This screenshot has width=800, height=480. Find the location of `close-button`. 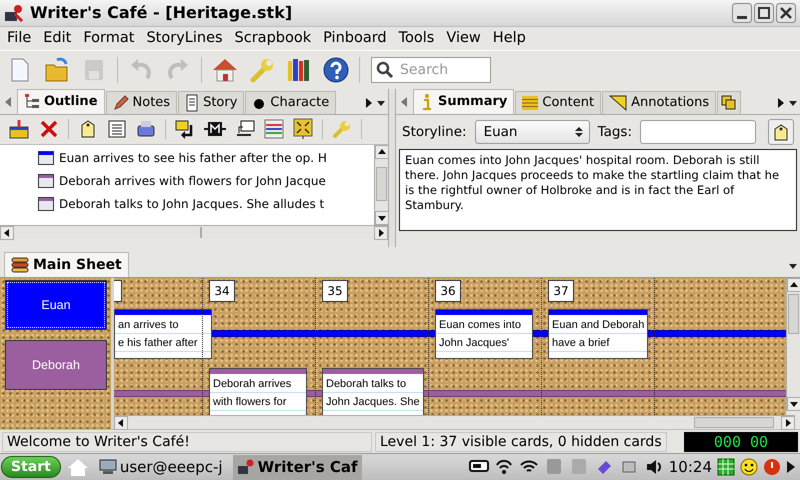

close-button is located at coordinates (786, 12).